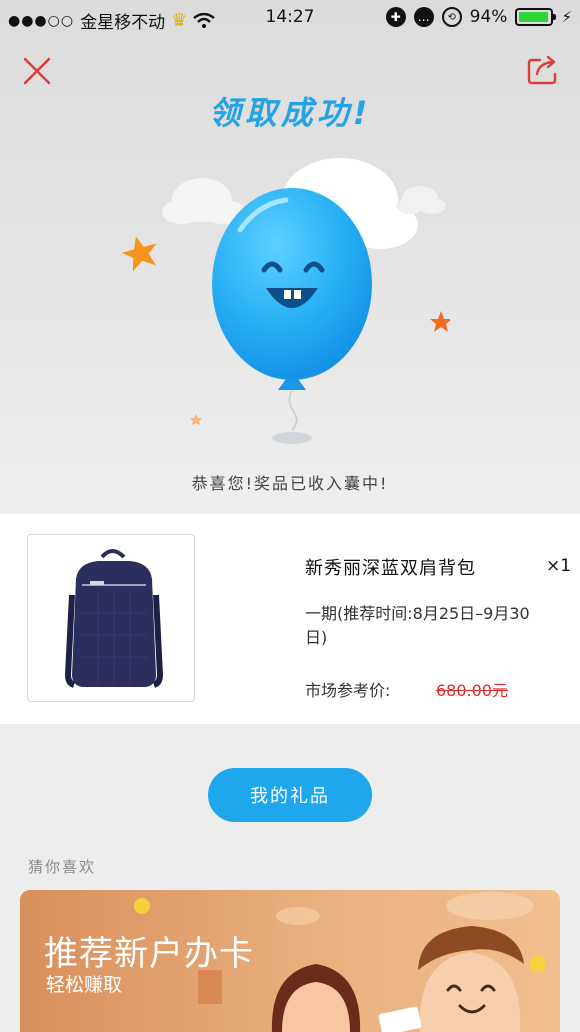 The image size is (580, 1032). I want to click on balloon-icon, so click(292, 309).